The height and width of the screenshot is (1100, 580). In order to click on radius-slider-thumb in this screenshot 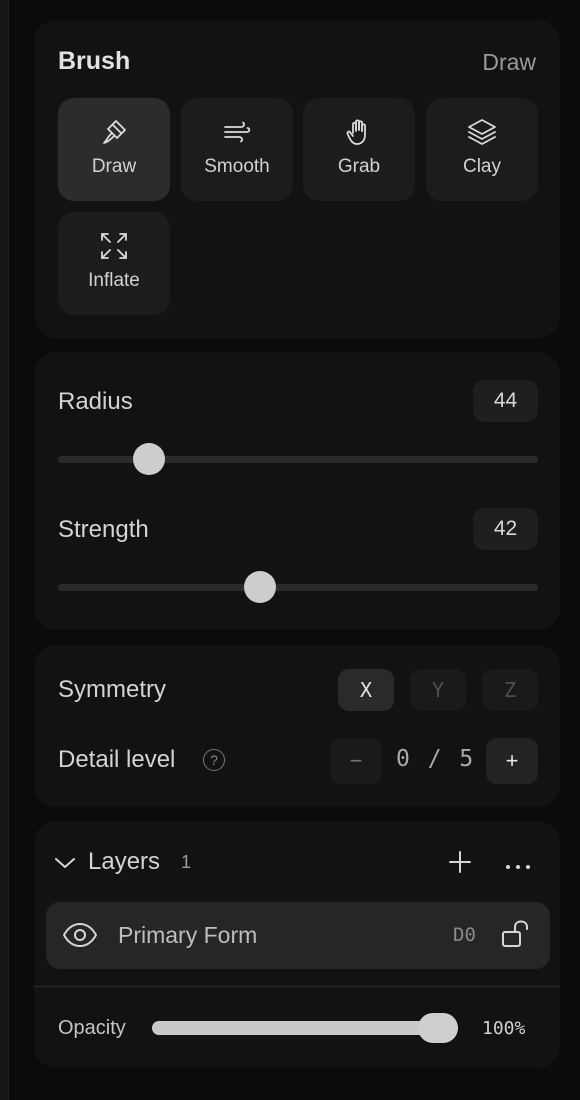, I will do `click(149, 459)`.